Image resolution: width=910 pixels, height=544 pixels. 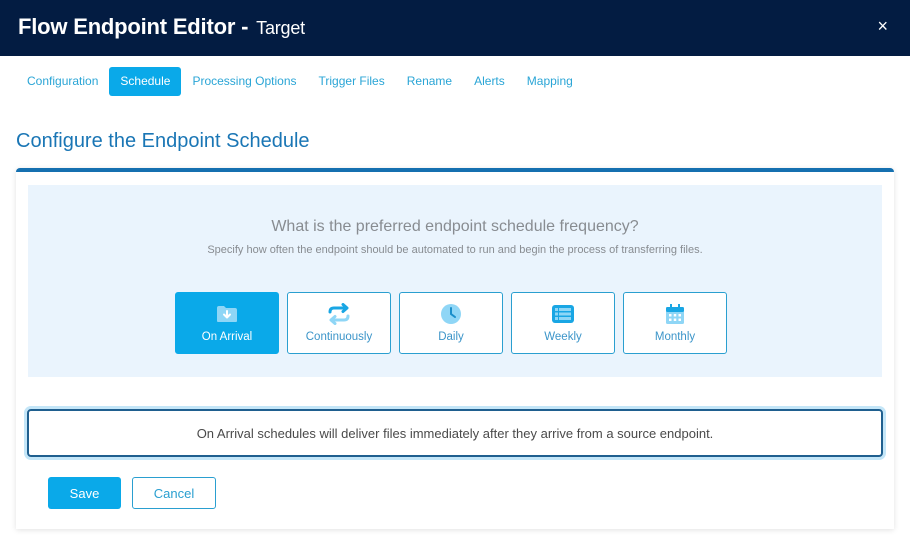 What do you see at coordinates (550, 81) in the screenshot?
I see `tab-mapping: Mapping` at bounding box center [550, 81].